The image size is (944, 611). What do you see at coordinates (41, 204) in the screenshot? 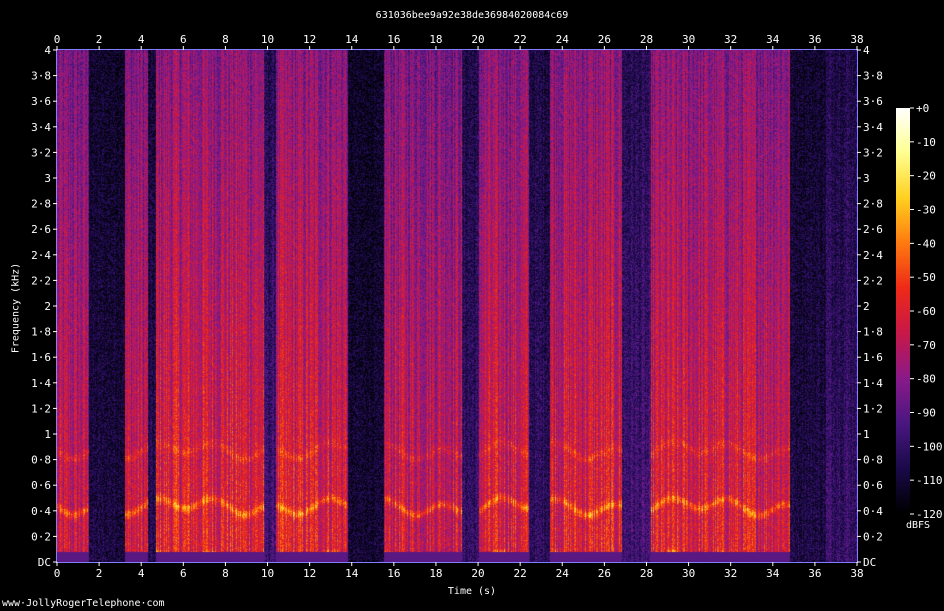
I see `y-tick-label-left: 2·8` at bounding box center [41, 204].